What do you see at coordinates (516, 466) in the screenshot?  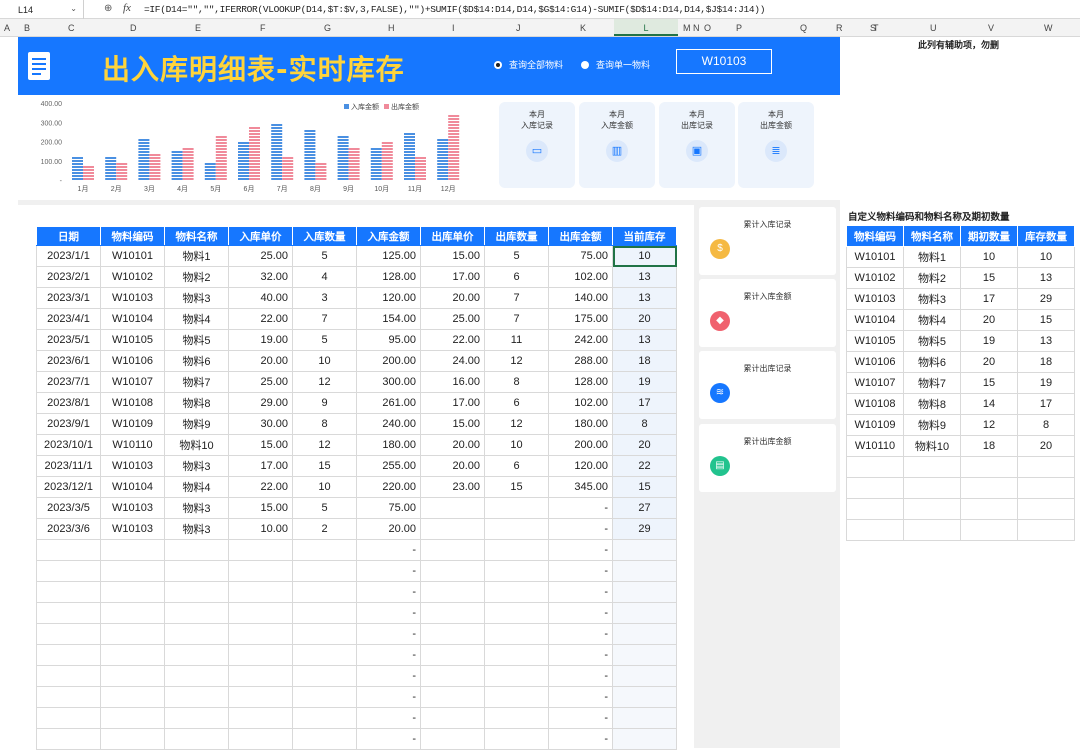 I see `table-cell: 6` at bounding box center [516, 466].